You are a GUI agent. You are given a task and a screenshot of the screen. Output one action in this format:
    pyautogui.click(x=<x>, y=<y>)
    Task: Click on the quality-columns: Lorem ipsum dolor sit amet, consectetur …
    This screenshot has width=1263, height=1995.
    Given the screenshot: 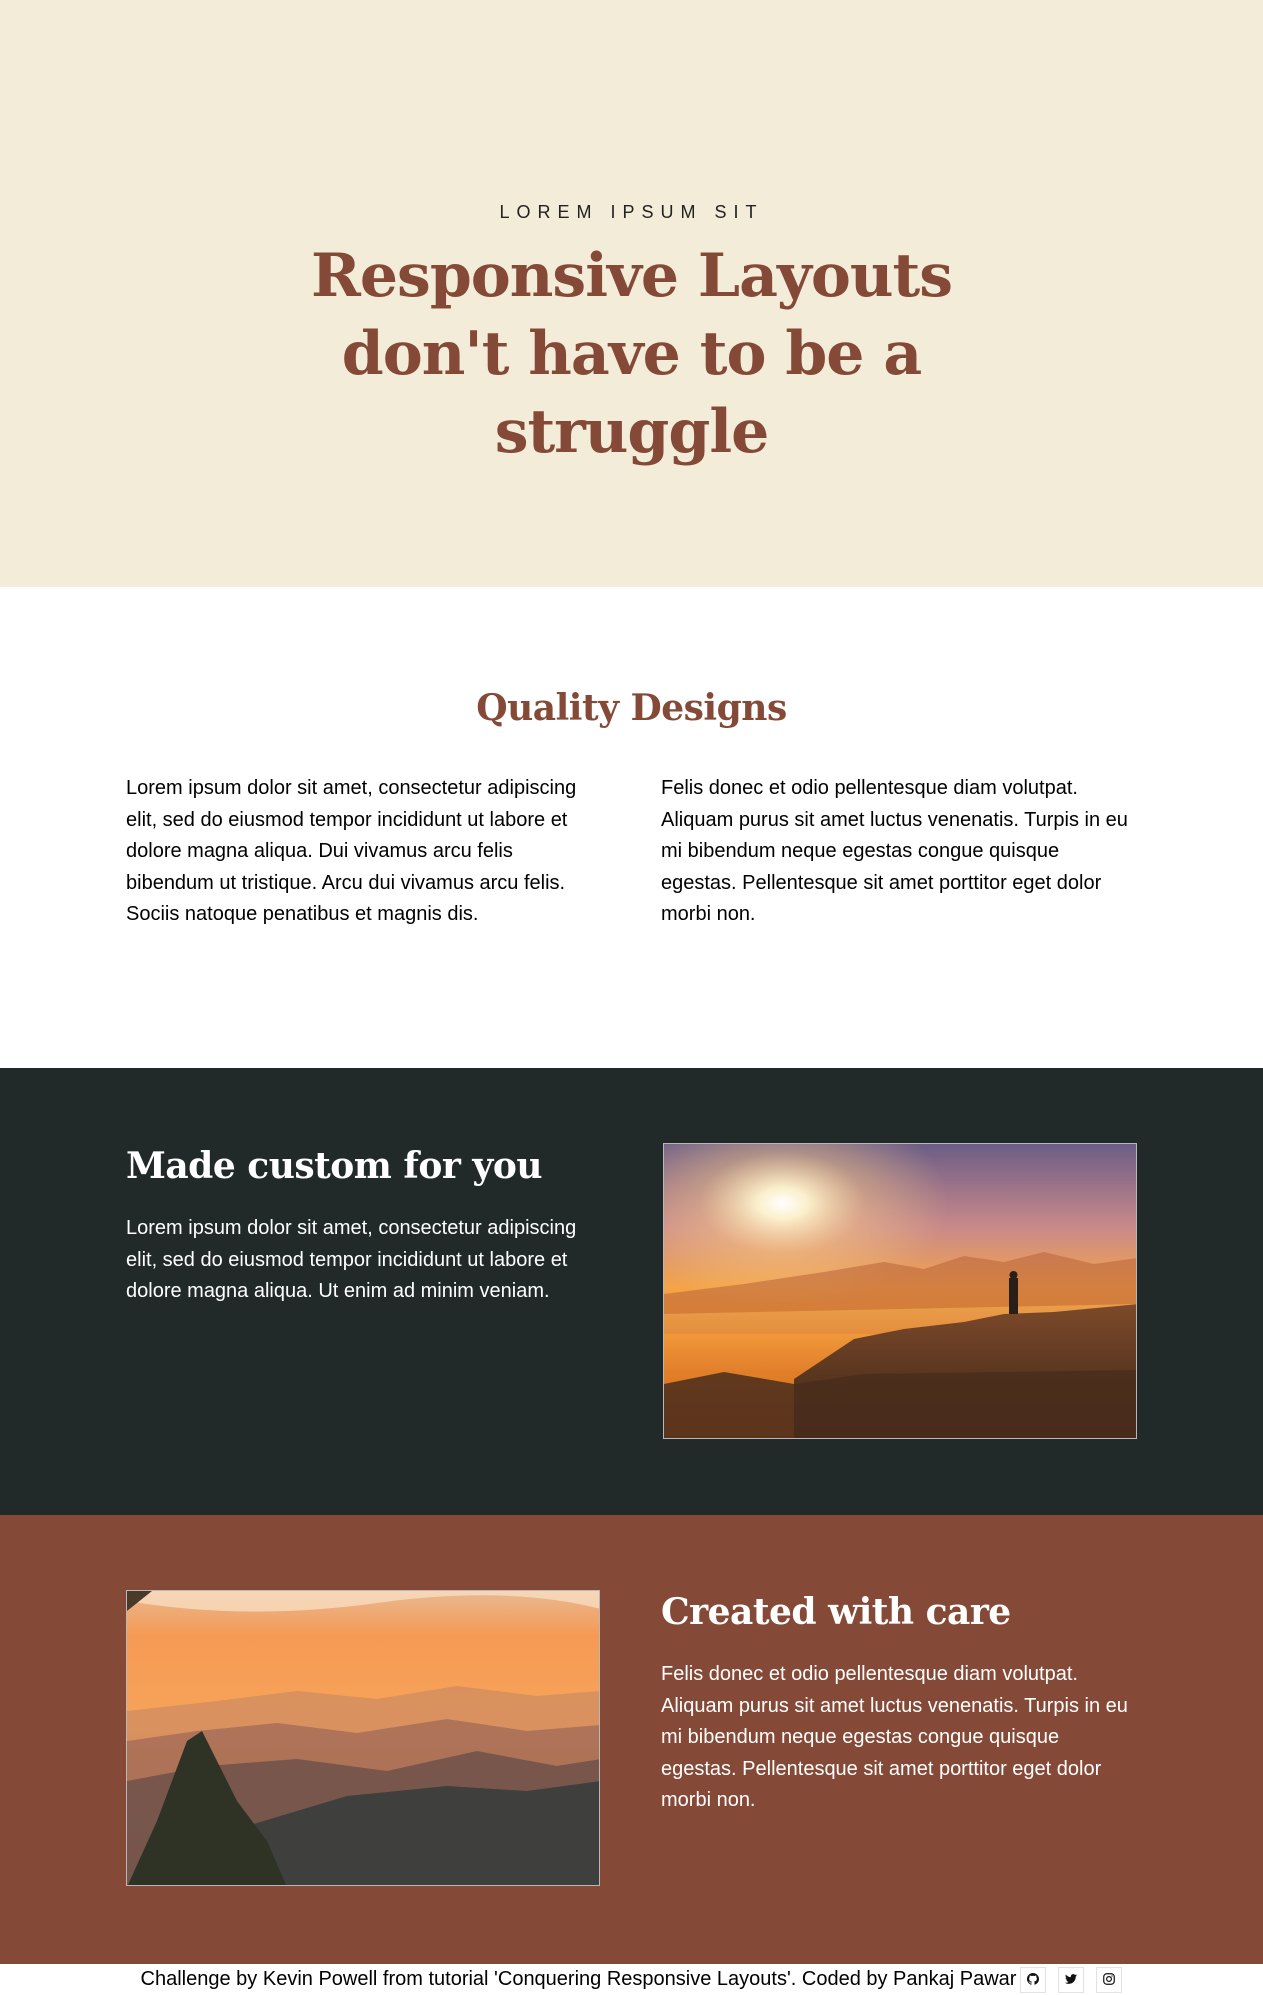 What is the action you would take?
    pyautogui.click(x=631, y=852)
    